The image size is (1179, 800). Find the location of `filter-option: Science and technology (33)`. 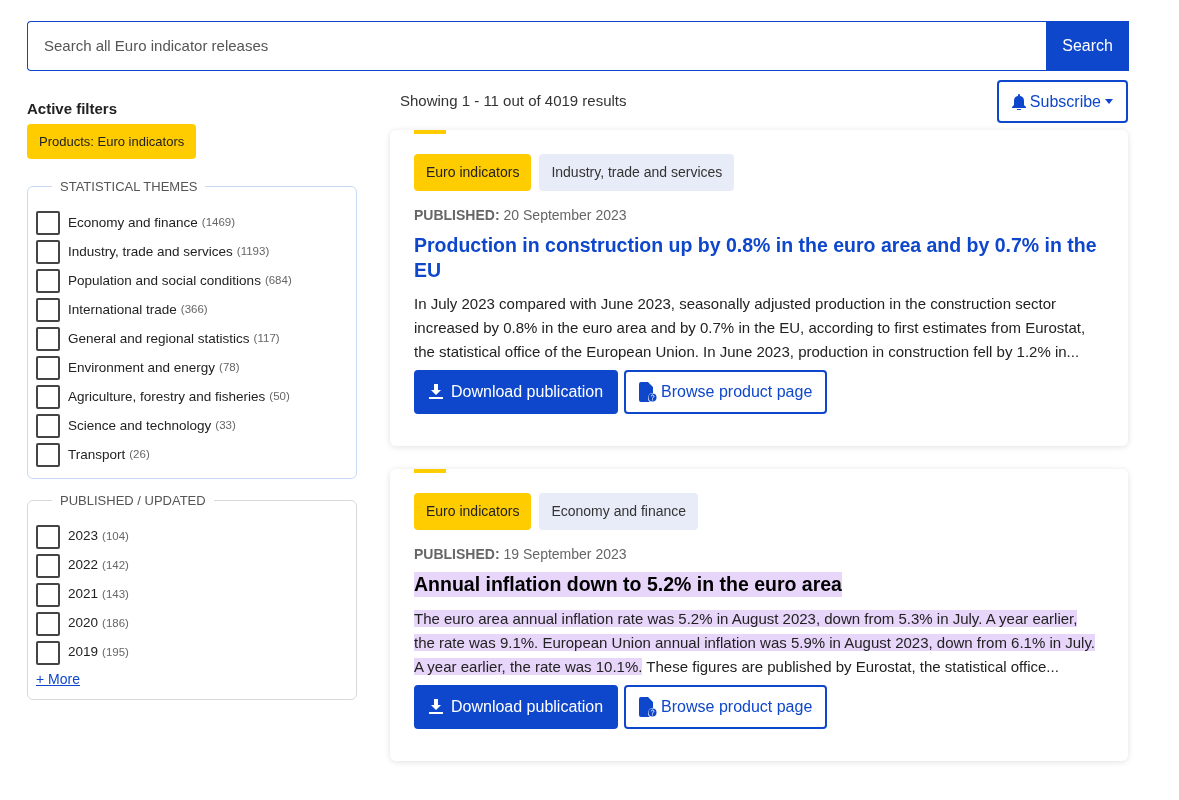

filter-option: Science and technology (33) is located at coordinates (192, 426).